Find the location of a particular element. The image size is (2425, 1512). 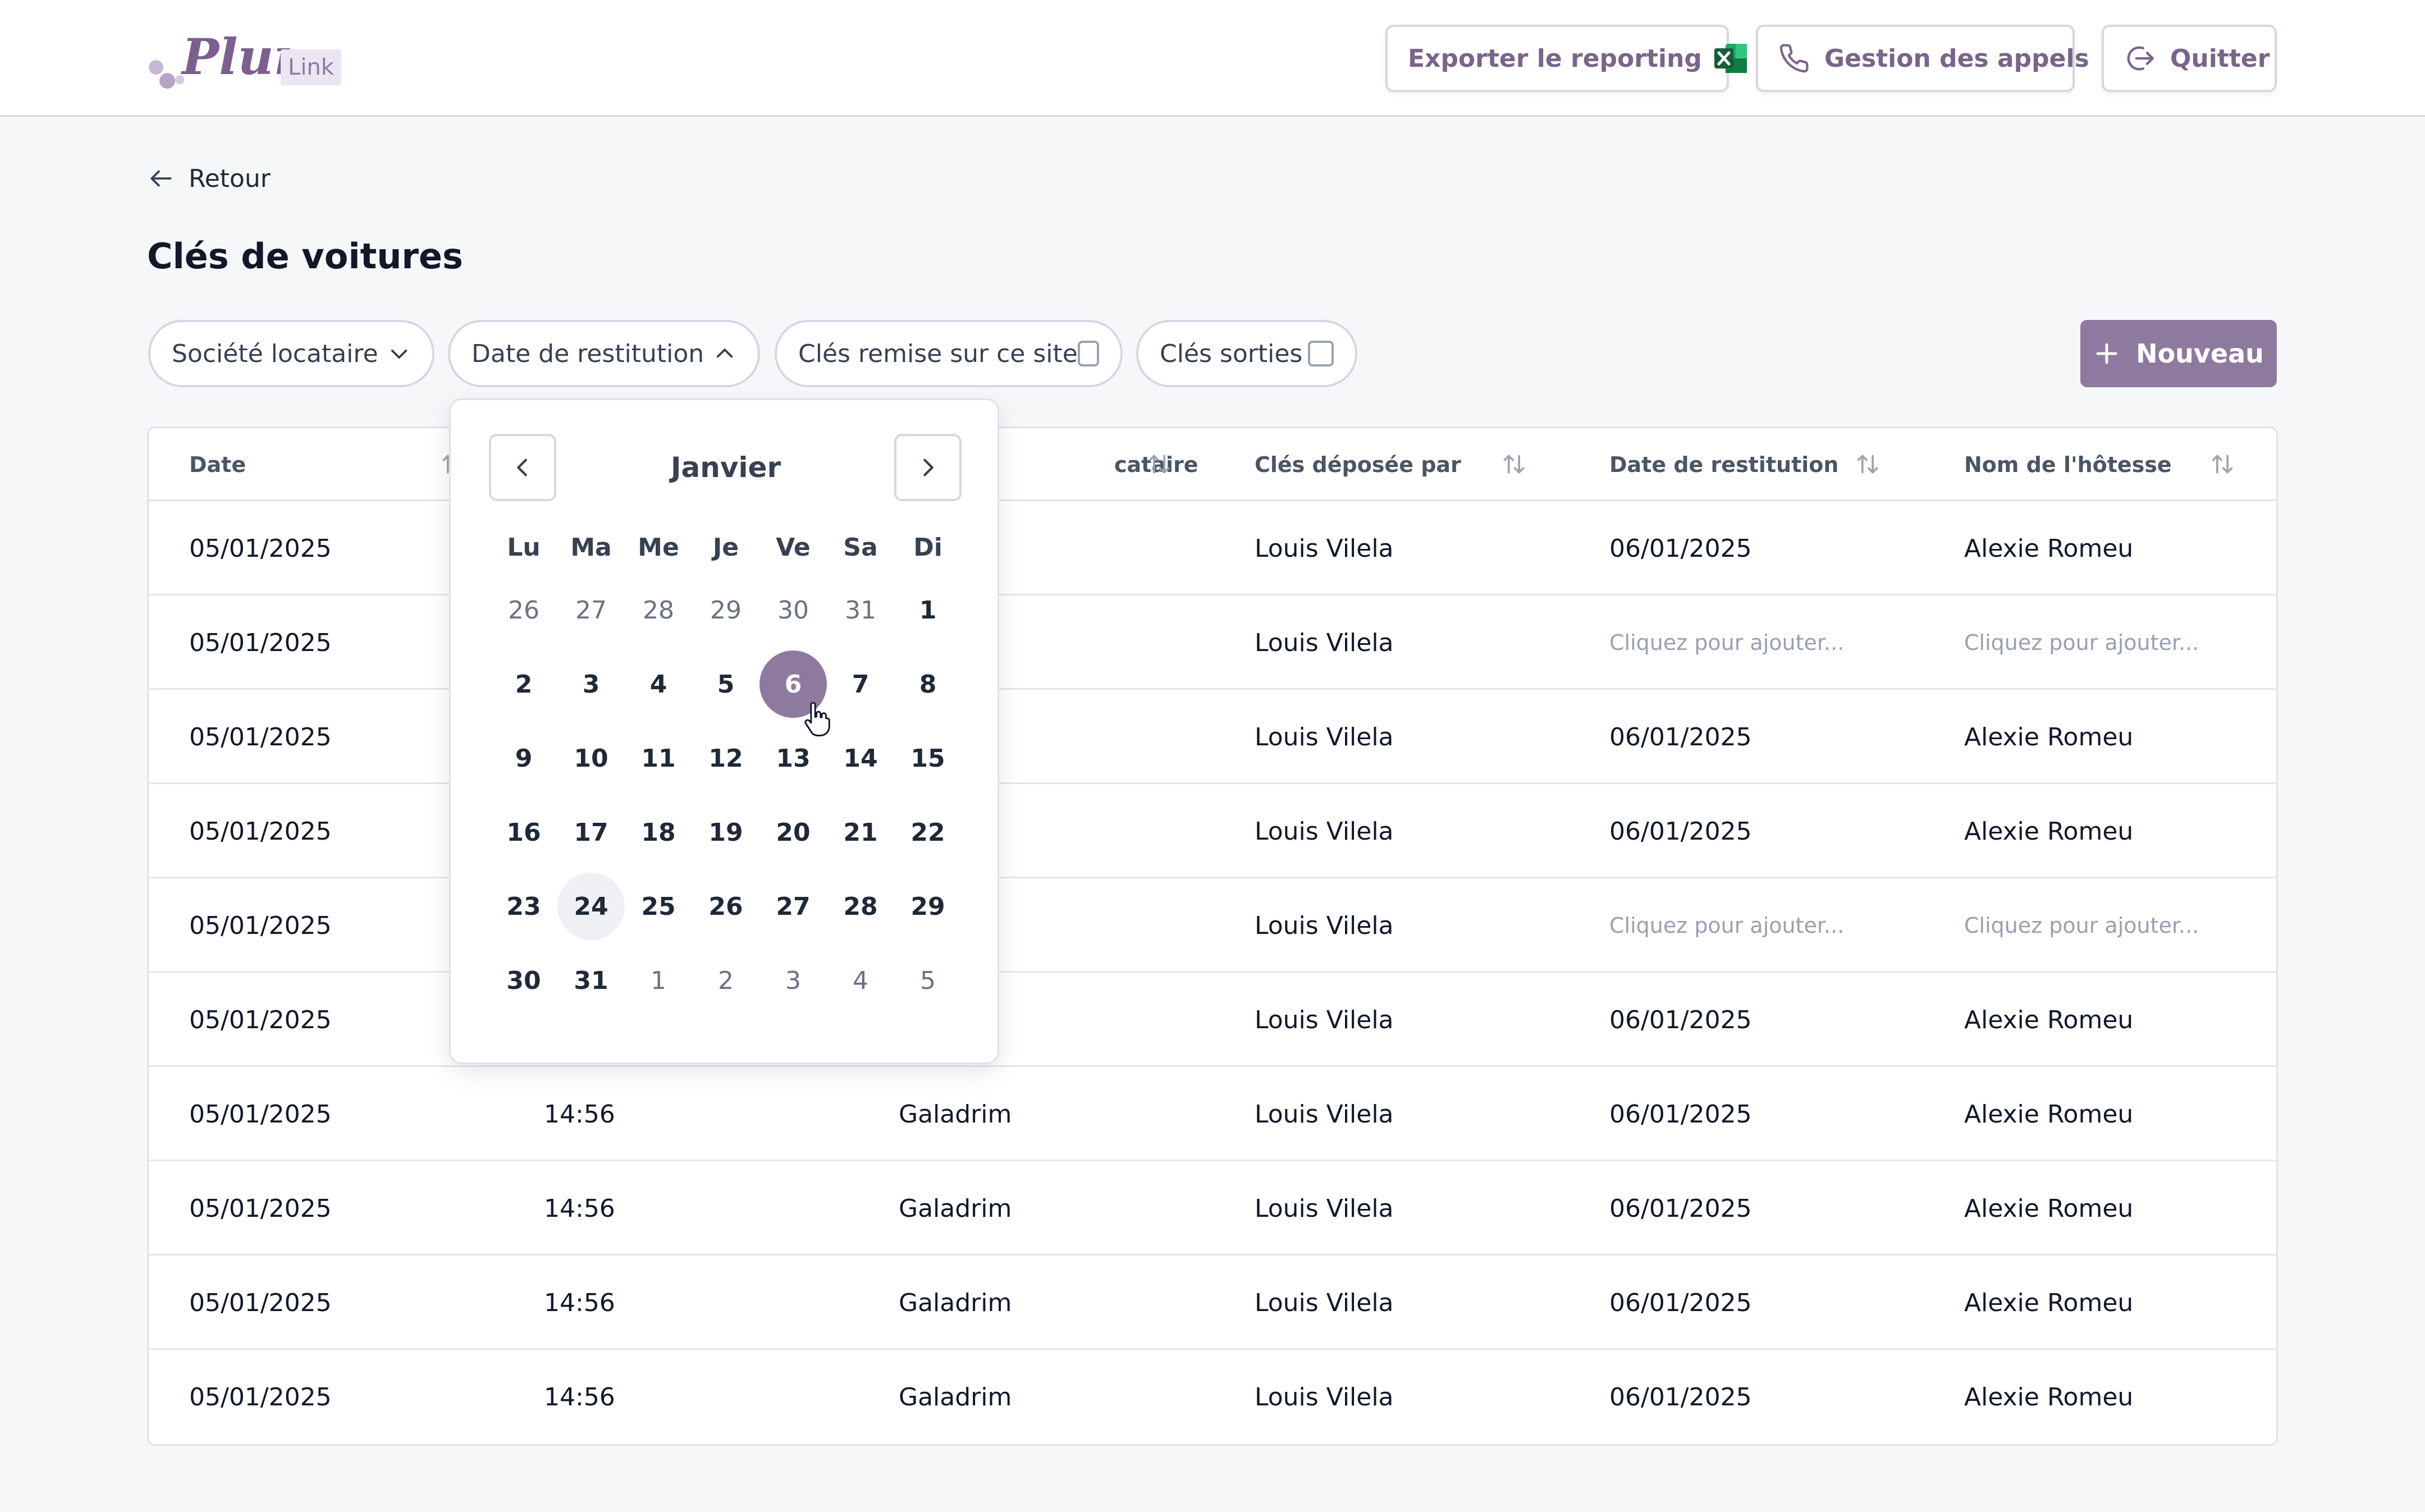

back-link: Retour is located at coordinates (209, 179).